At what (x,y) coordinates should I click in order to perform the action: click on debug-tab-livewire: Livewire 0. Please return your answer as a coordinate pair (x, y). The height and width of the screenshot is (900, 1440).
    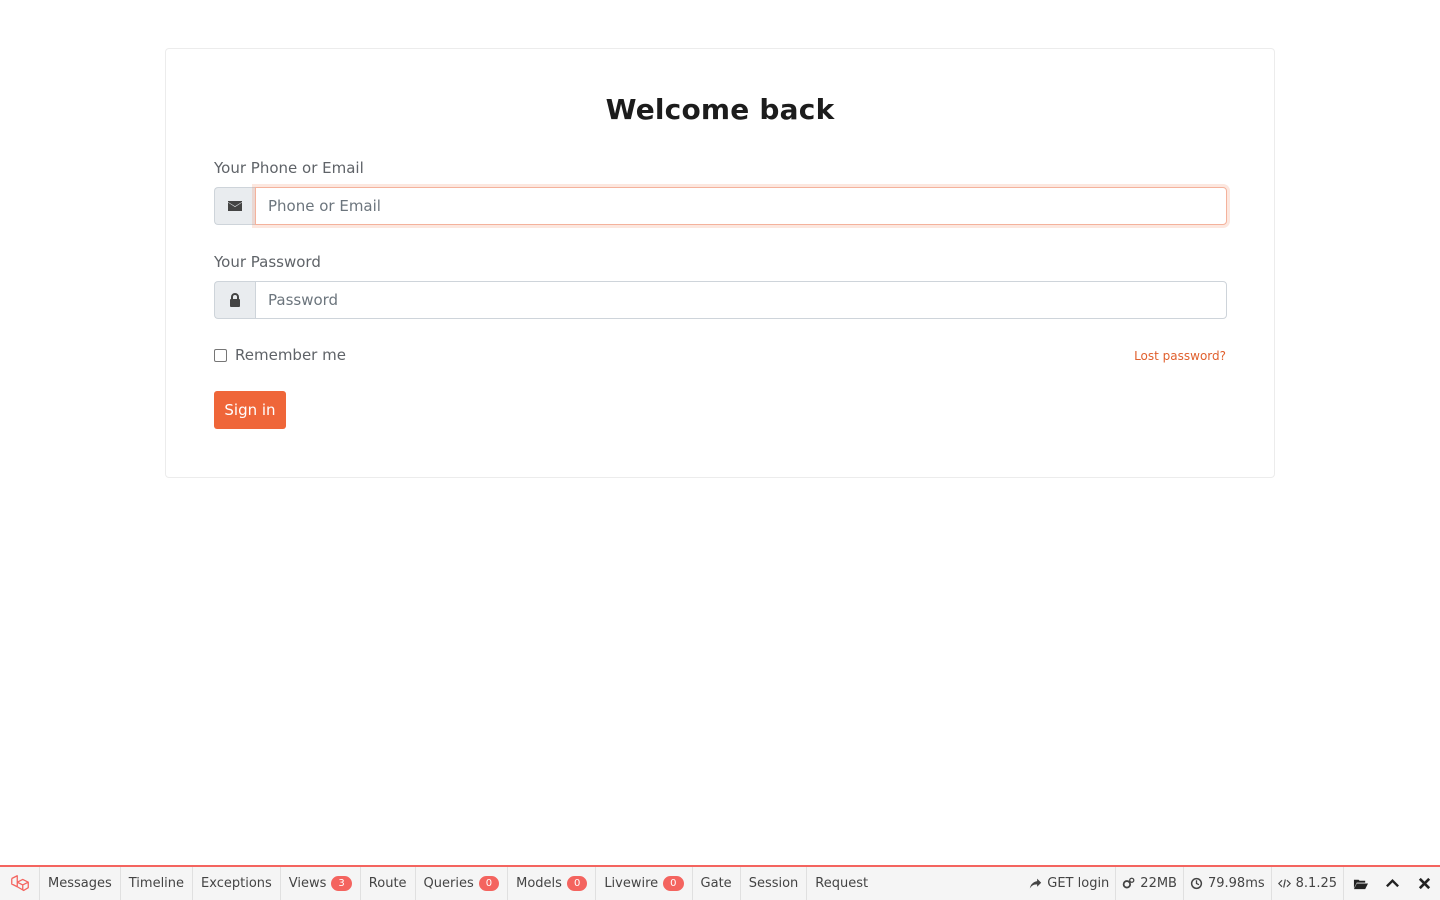
    Looking at the image, I should click on (644, 883).